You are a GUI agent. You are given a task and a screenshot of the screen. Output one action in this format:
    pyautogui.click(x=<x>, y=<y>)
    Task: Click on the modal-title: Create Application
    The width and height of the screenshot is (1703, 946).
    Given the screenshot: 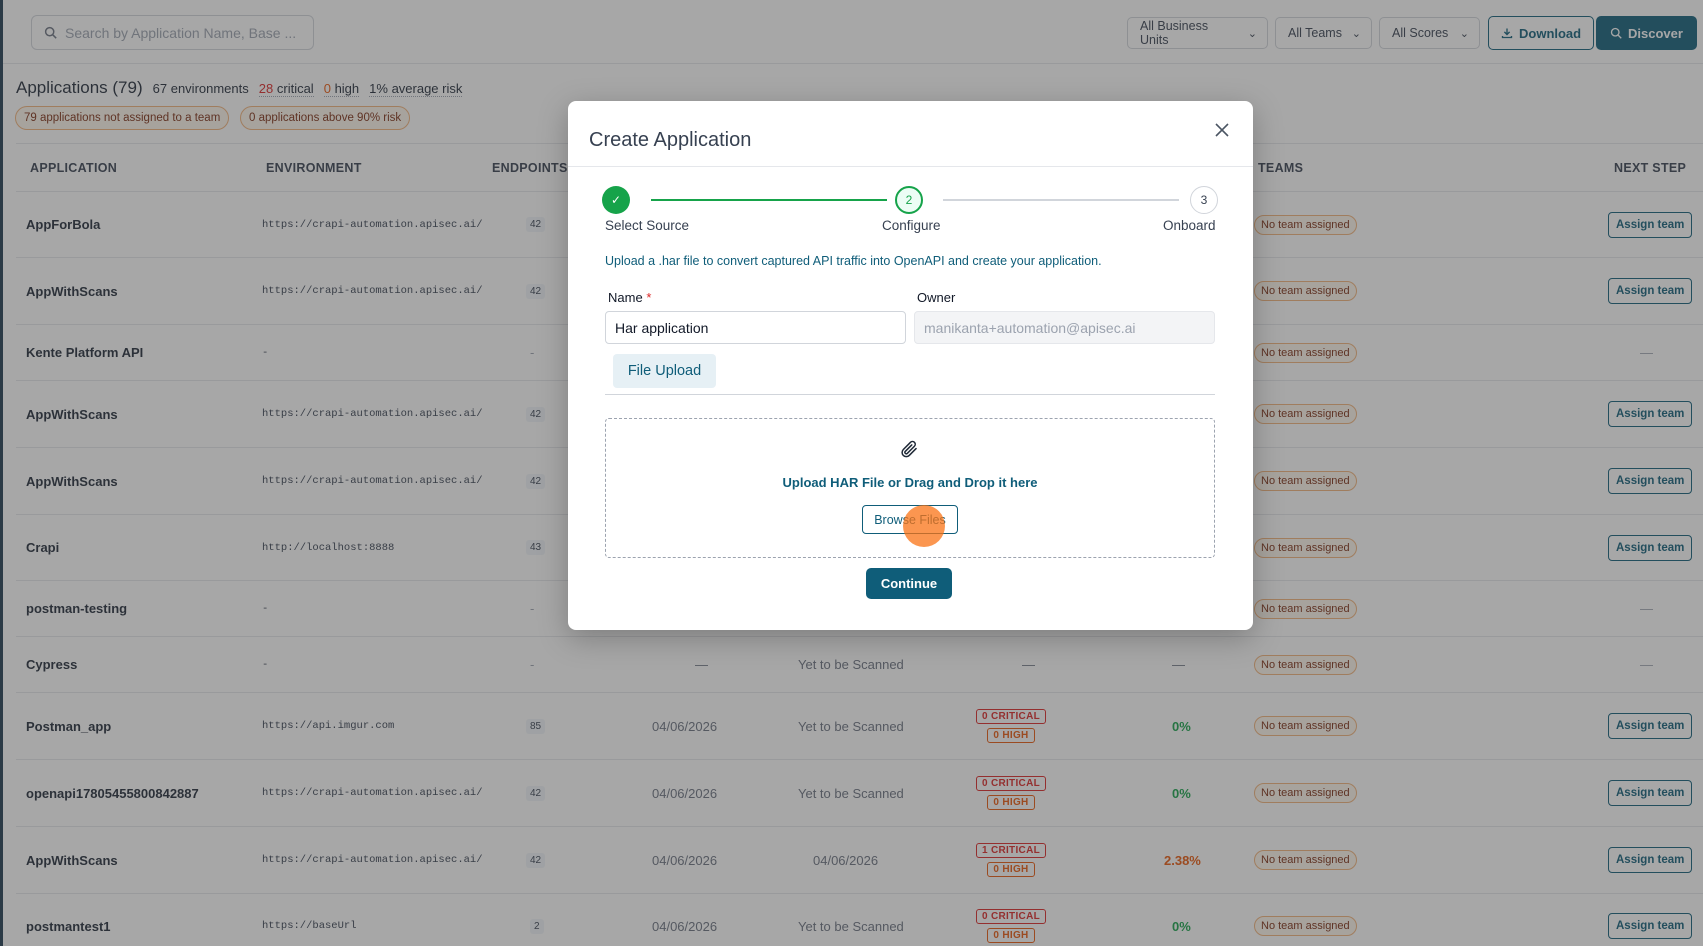 What is the action you would take?
    pyautogui.click(x=670, y=140)
    